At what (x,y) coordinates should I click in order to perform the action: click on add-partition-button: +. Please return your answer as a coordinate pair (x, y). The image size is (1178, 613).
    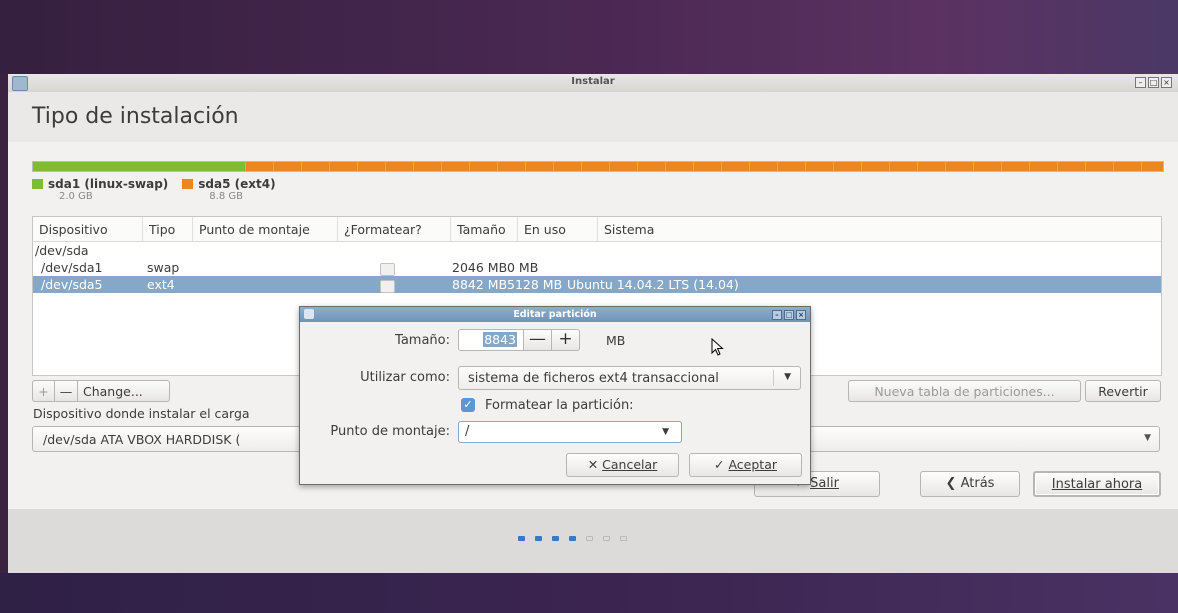
    Looking at the image, I should click on (43, 391).